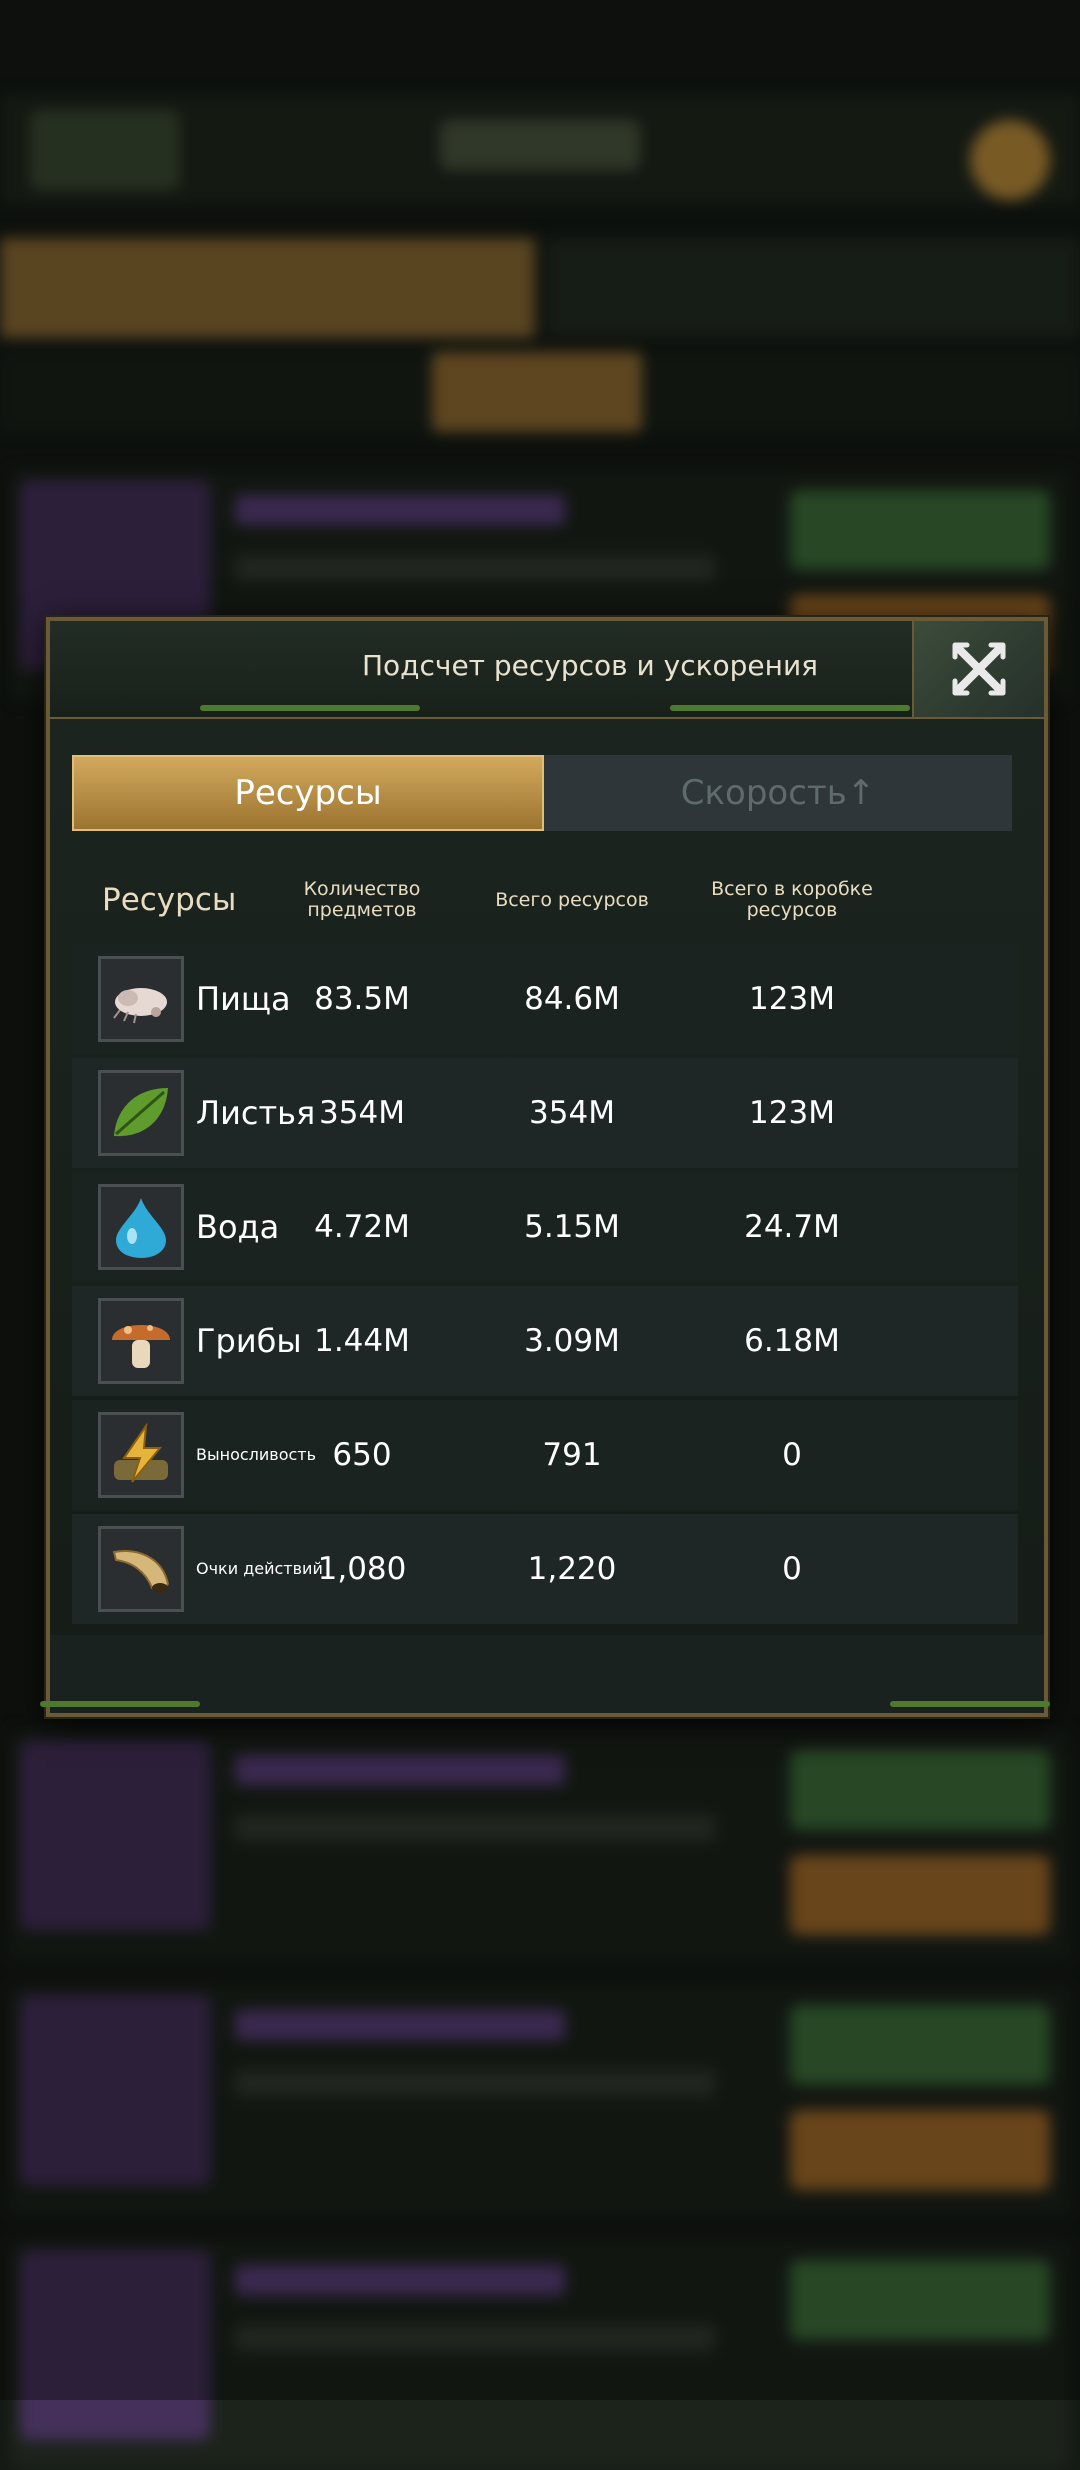 The height and width of the screenshot is (2470, 1080). Describe the element at coordinates (362, 1455) in the screenshot. I see `item-count: 650` at that location.